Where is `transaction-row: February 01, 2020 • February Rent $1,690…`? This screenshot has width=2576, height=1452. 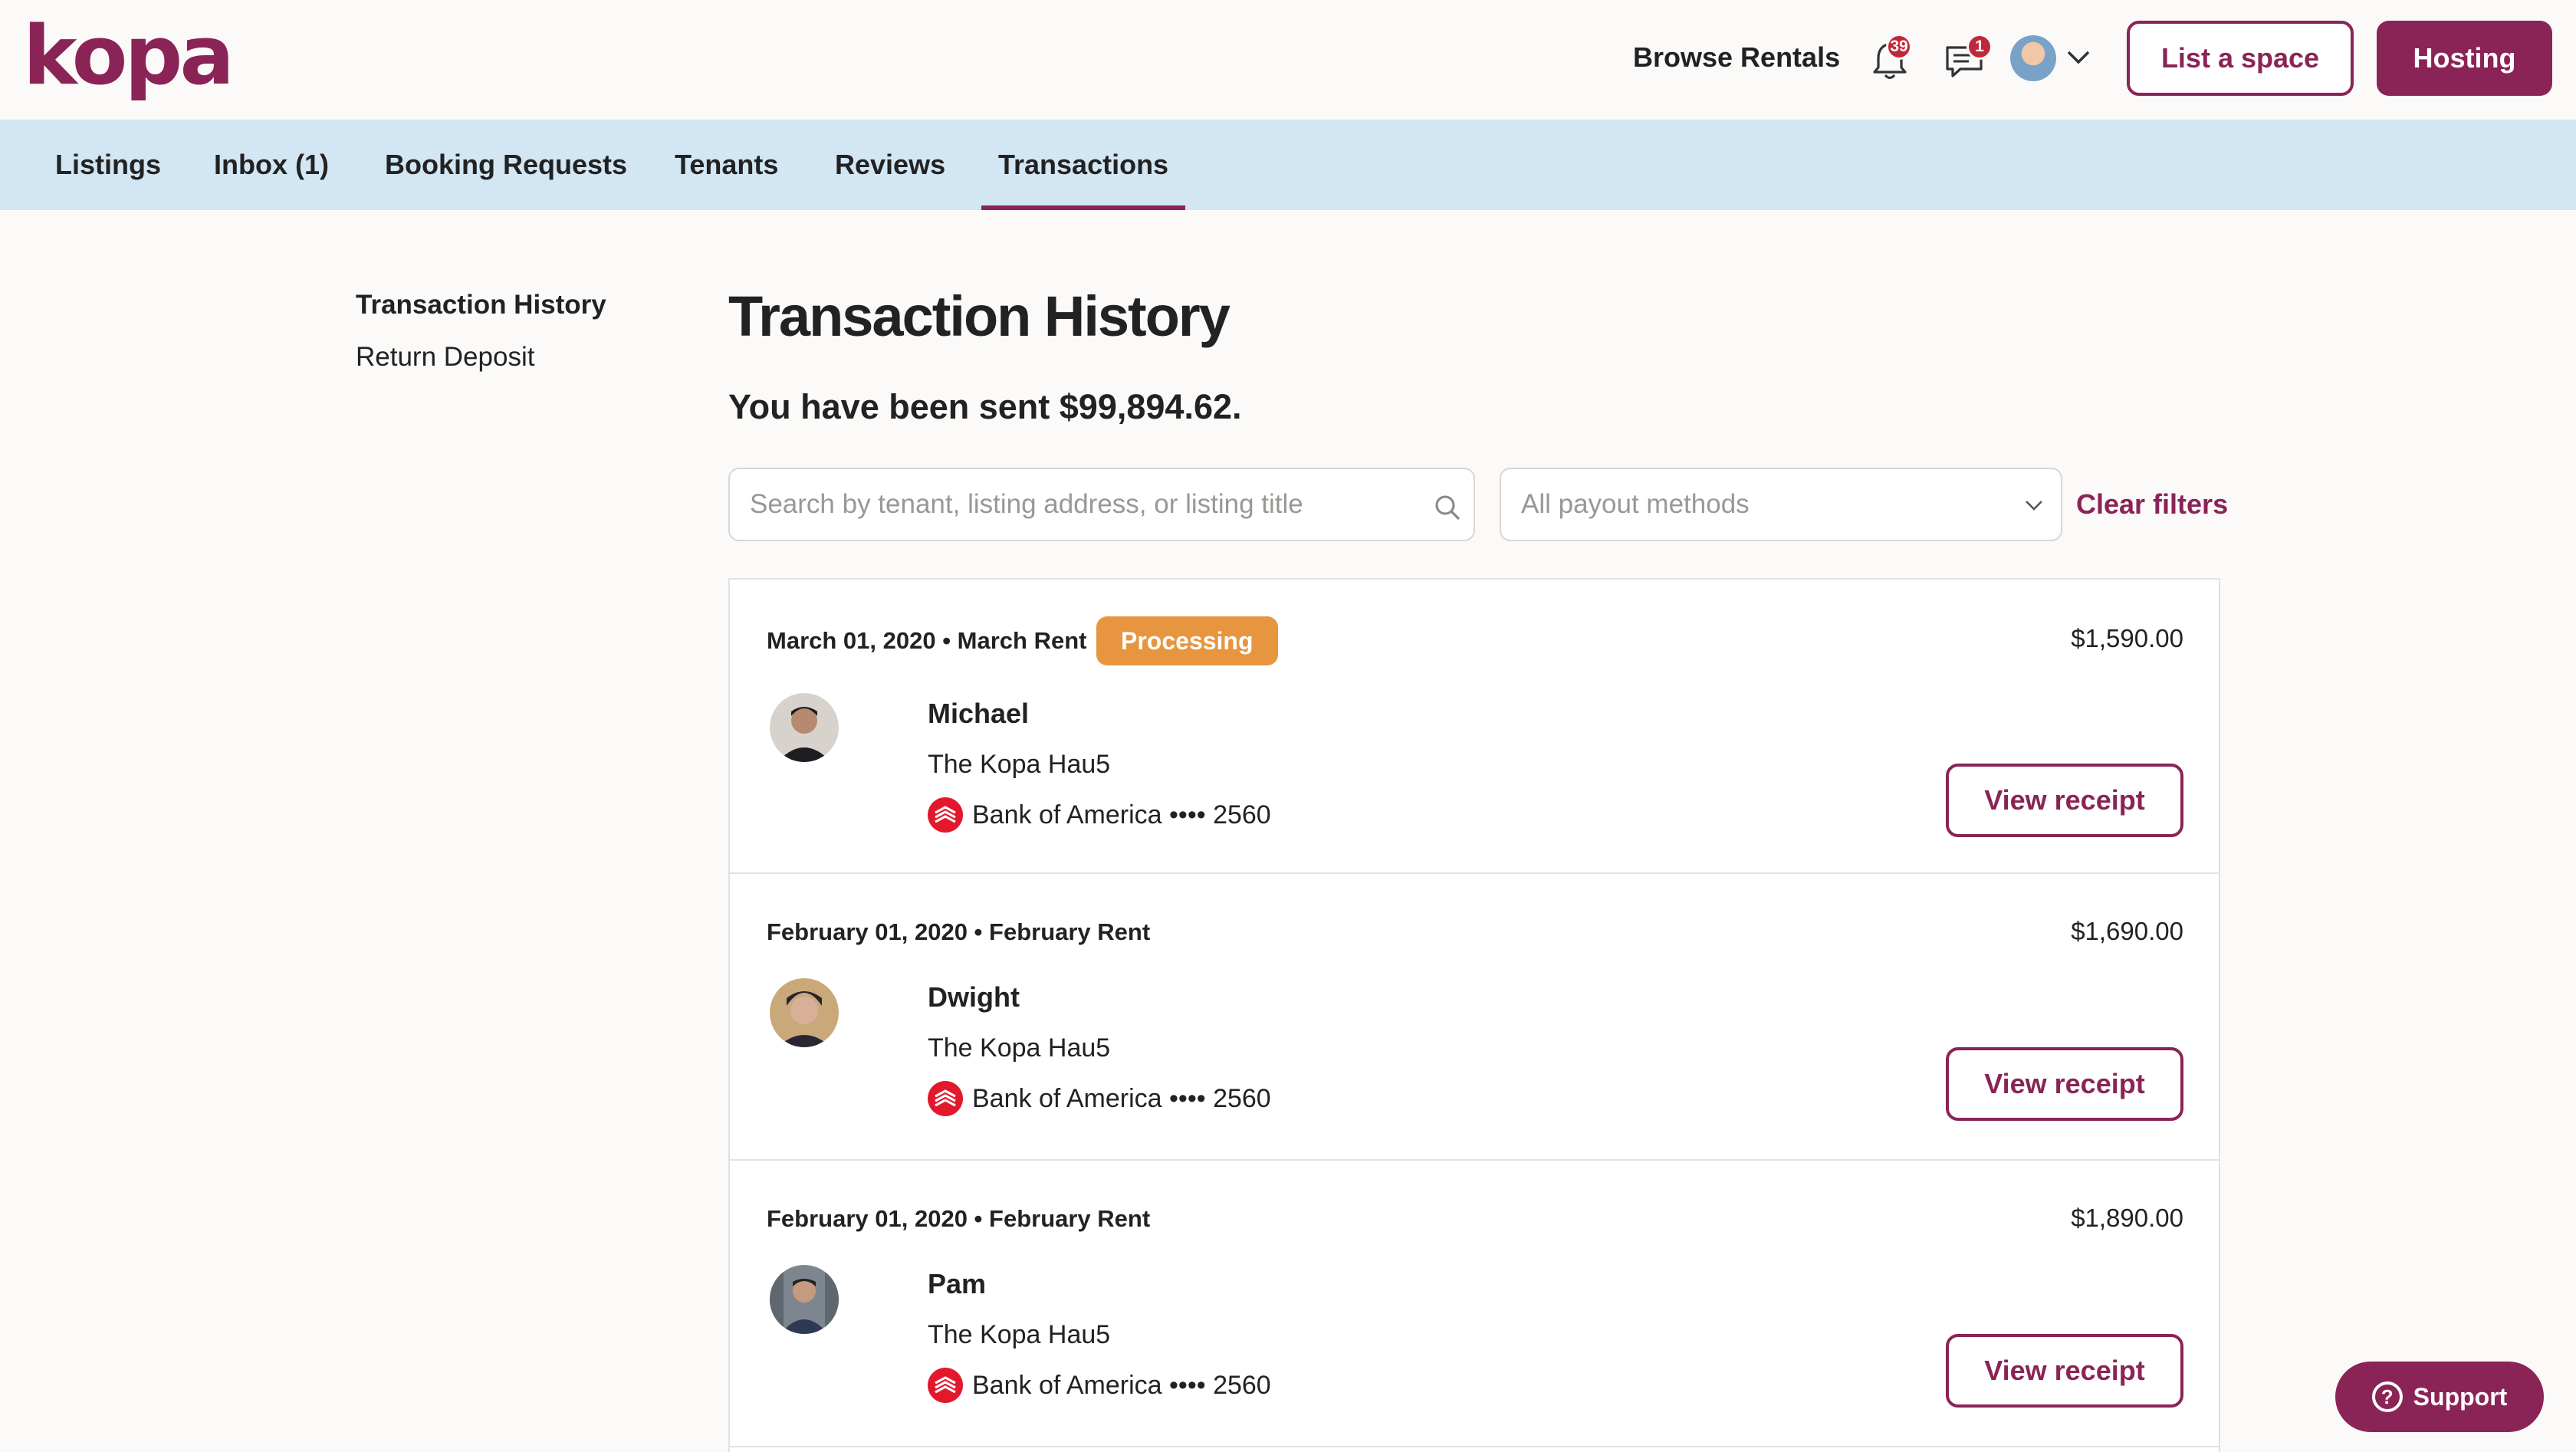 transaction-row: February 01, 2020 • February Rent $1,690… is located at coordinates (1475, 1017).